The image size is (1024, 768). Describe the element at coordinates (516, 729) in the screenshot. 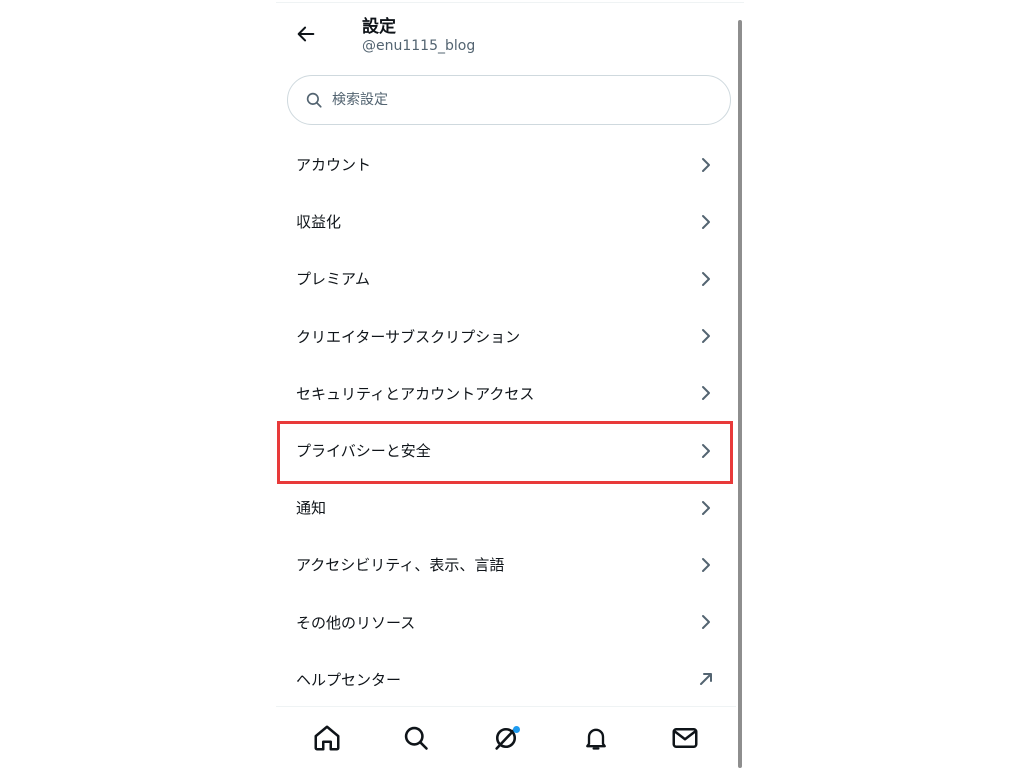

I see `notification-dot` at that location.